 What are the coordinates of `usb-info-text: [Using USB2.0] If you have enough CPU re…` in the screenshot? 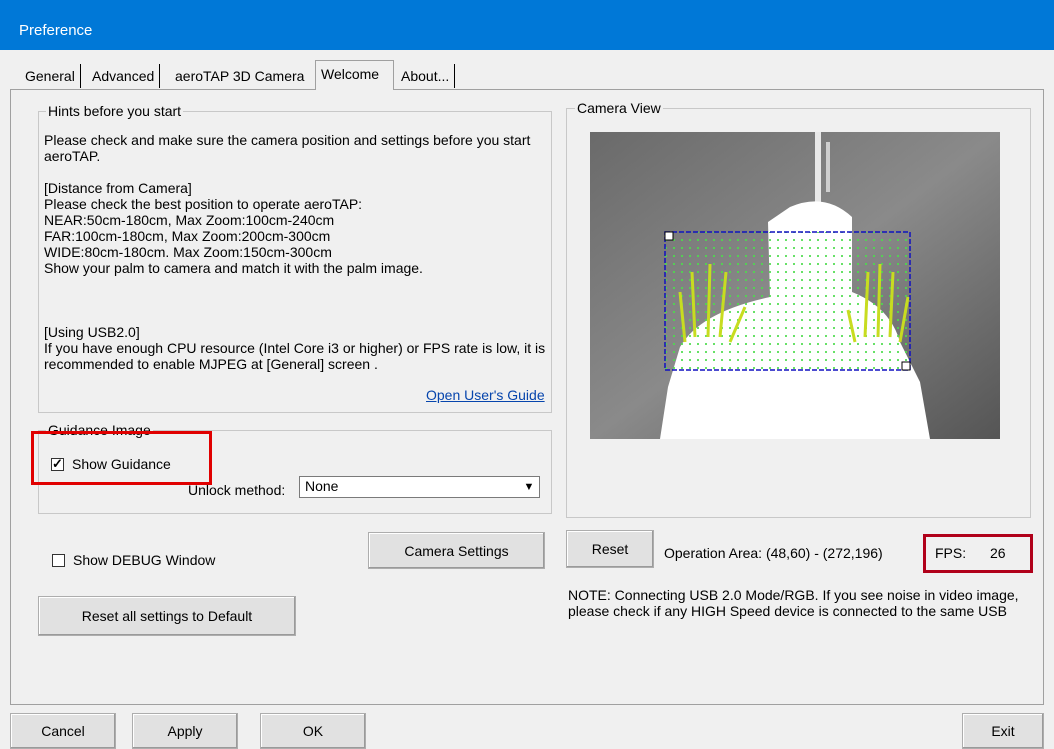 It's located at (295, 348).